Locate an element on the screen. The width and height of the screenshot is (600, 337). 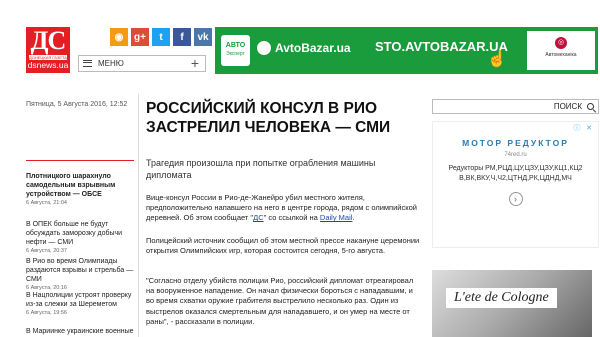
site-logo: ДС ДОНЕЦКАЯ ГАЗЕТА dsnews.ua is located at coordinates (48, 50).